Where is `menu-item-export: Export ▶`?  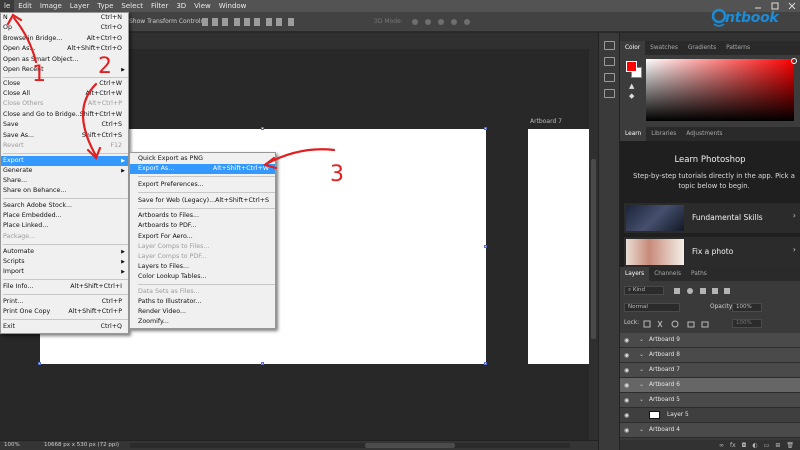 menu-item-export: Export ▶ is located at coordinates (64, 161).